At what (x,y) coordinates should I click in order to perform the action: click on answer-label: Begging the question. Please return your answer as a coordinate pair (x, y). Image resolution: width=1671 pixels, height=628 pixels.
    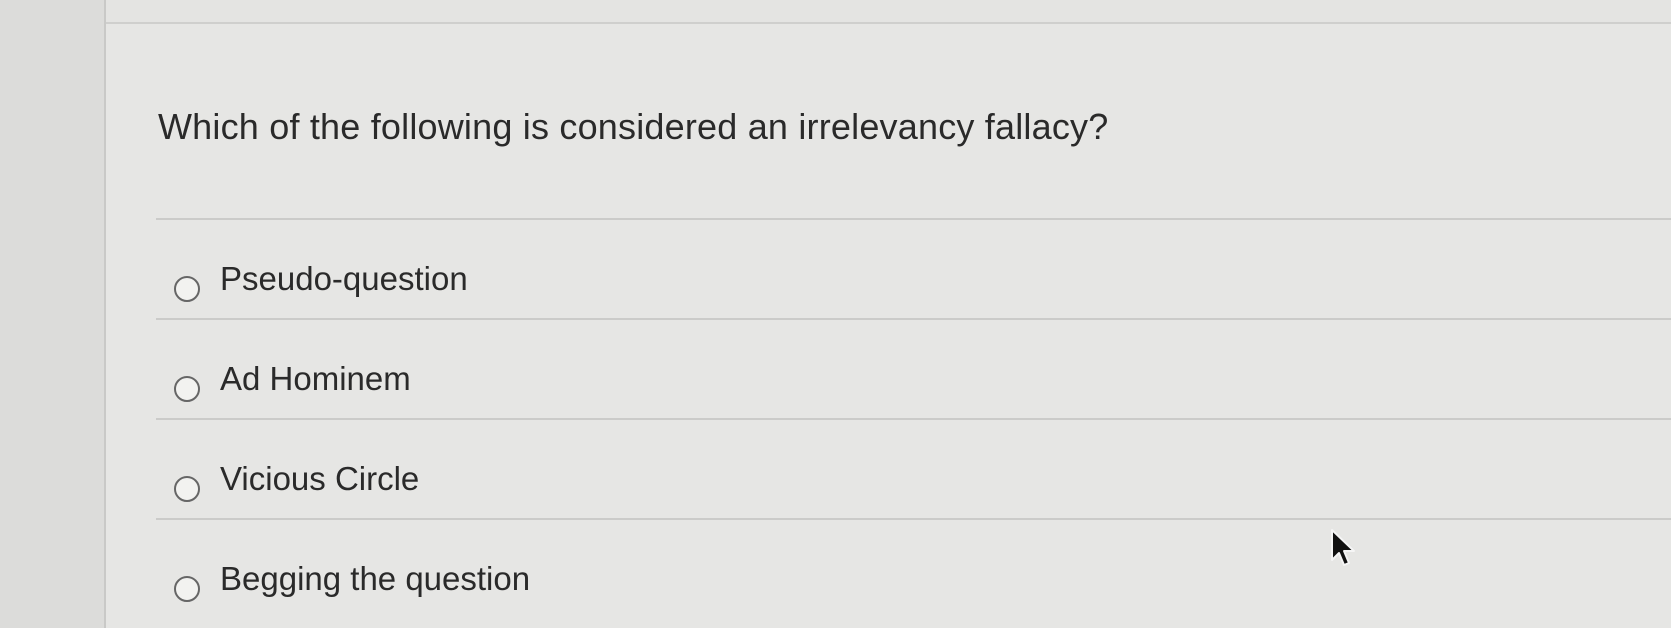
    Looking at the image, I should click on (375, 579).